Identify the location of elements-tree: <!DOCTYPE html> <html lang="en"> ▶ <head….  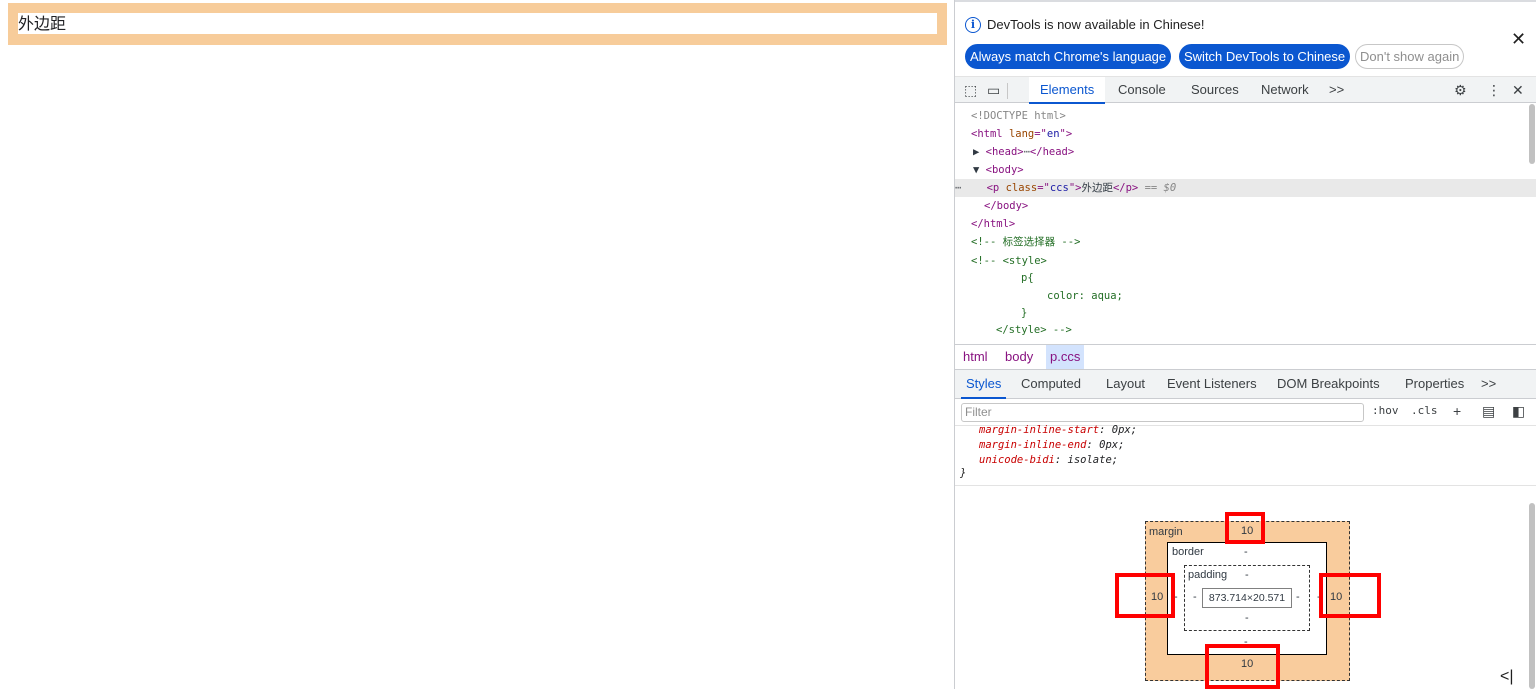
(1245, 224).